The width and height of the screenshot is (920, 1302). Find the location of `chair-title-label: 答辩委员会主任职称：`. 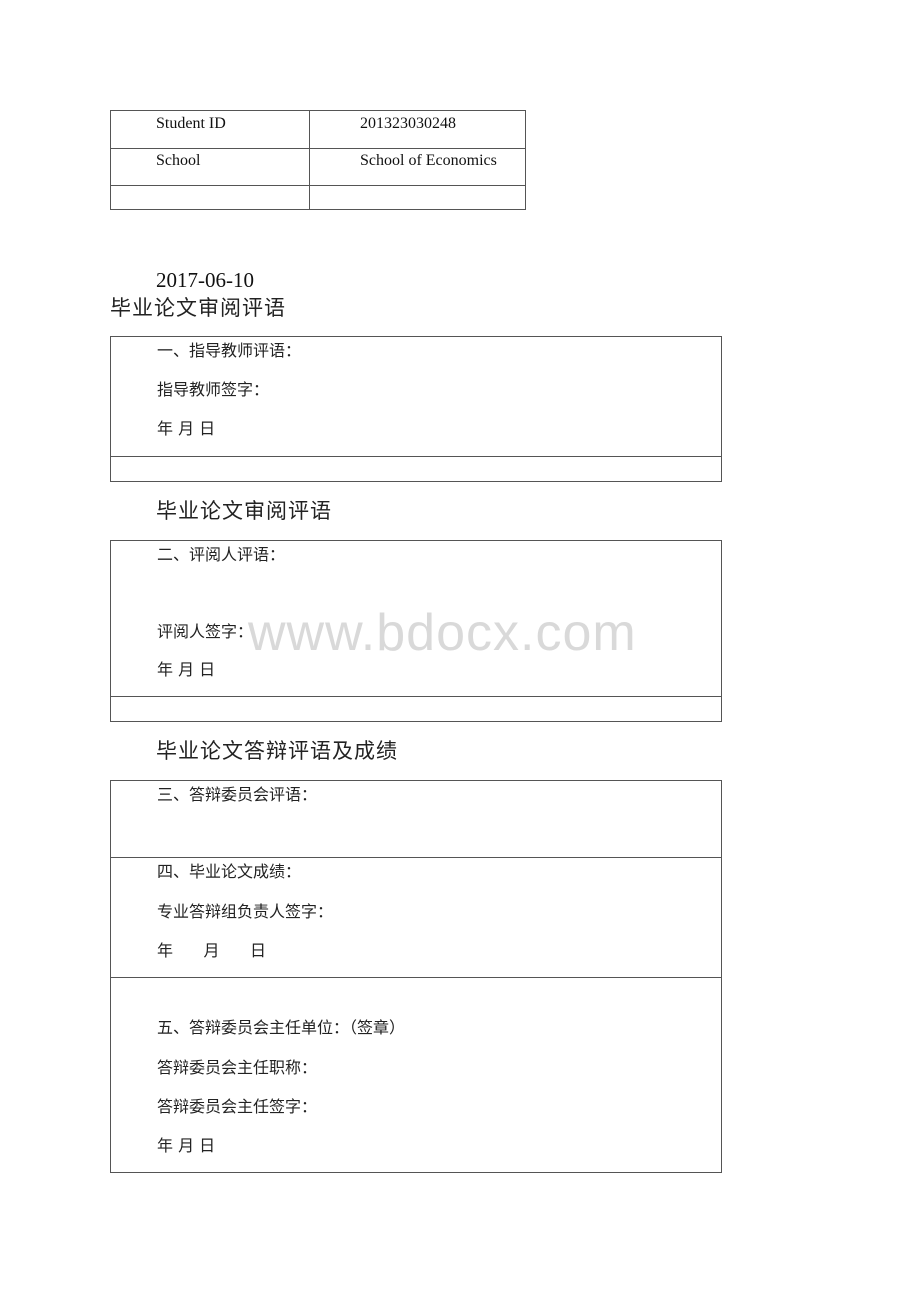

chair-title-label: 答辩委员会主任职称： is located at coordinates (237, 1067).